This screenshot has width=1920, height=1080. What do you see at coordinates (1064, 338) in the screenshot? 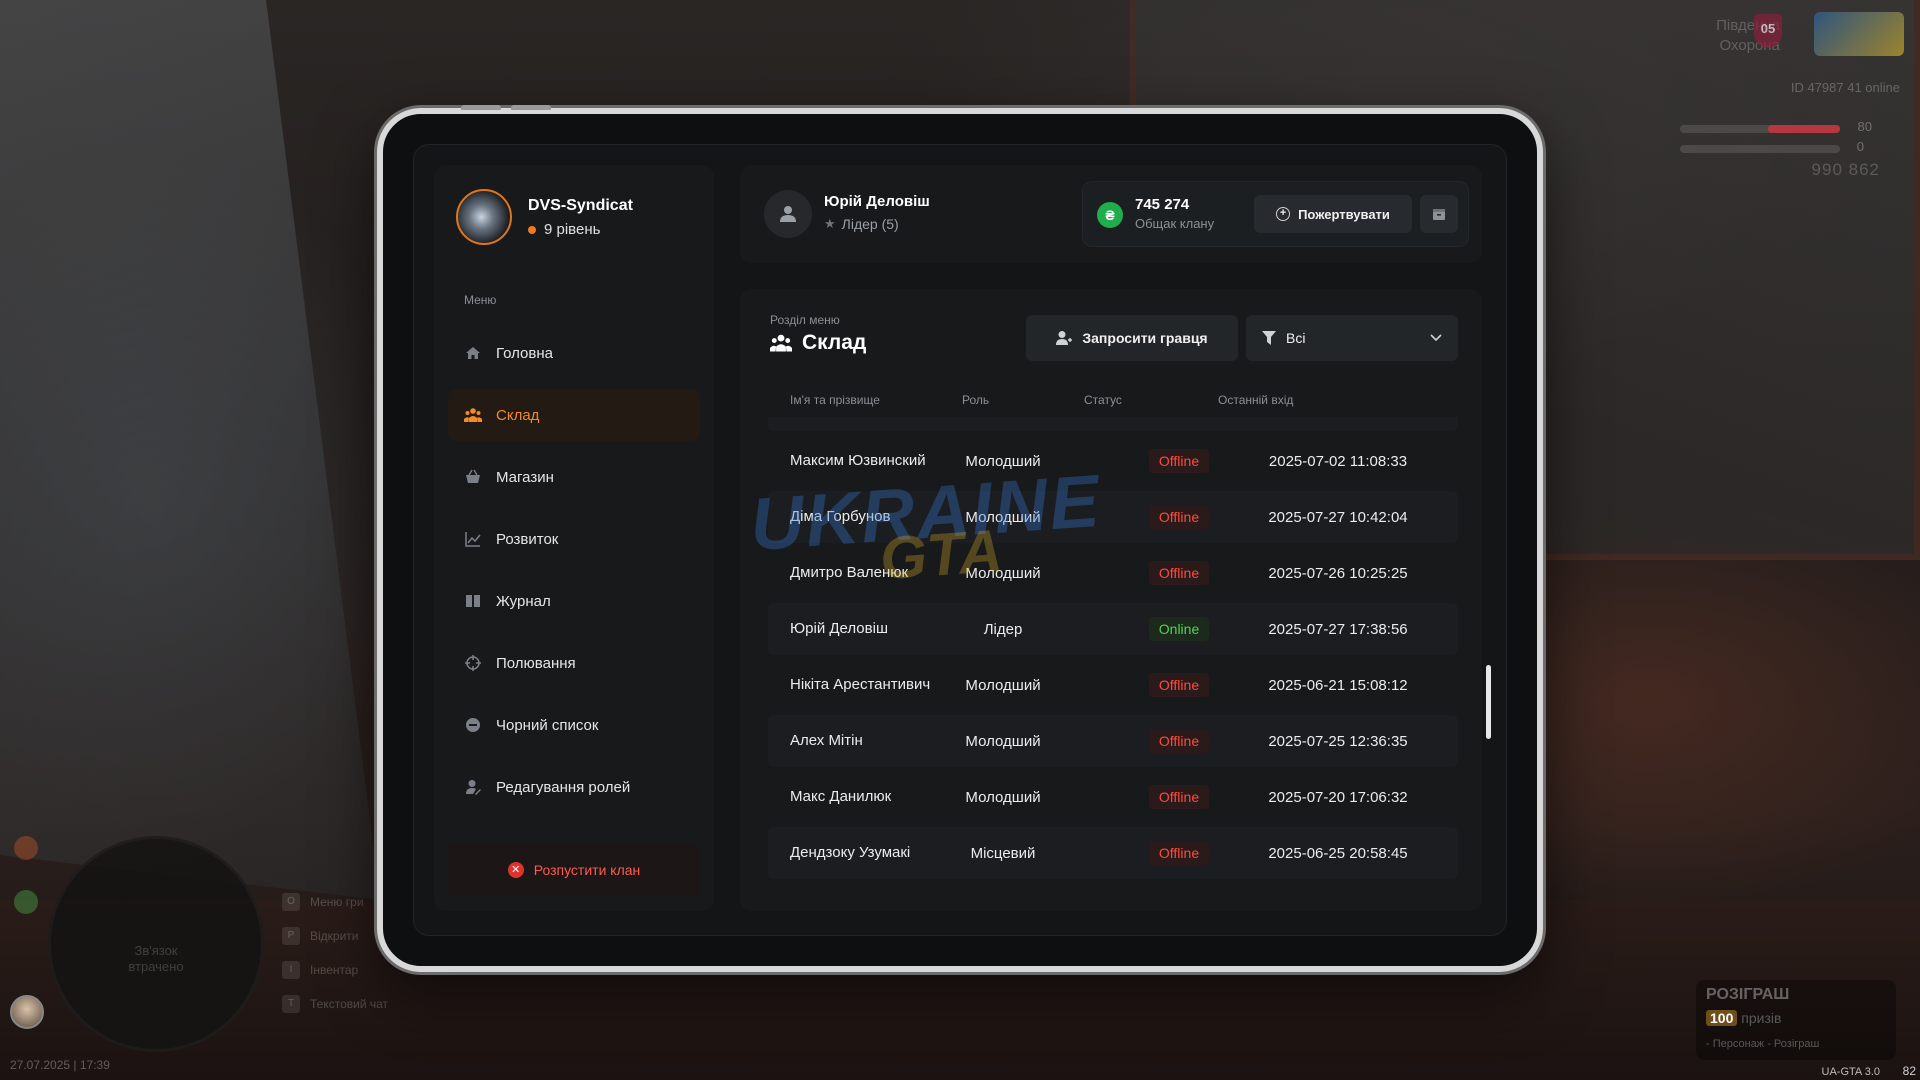
I see `user-add-icon` at bounding box center [1064, 338].